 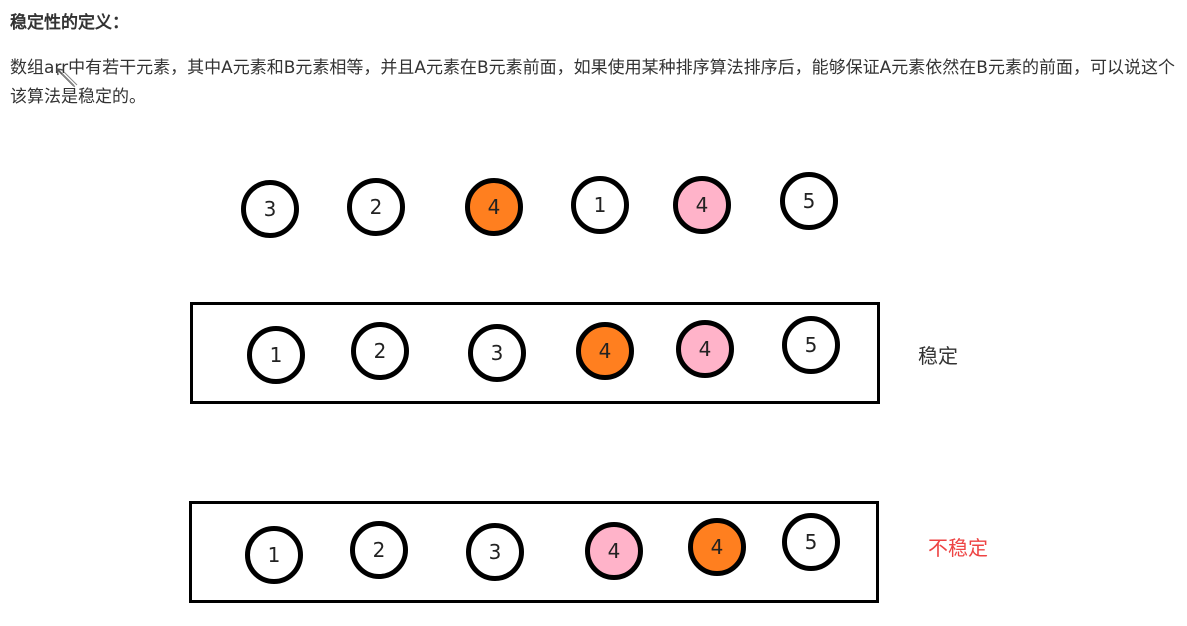 I want to click on ball-stable-3: 3, so click(x=497, y=353).